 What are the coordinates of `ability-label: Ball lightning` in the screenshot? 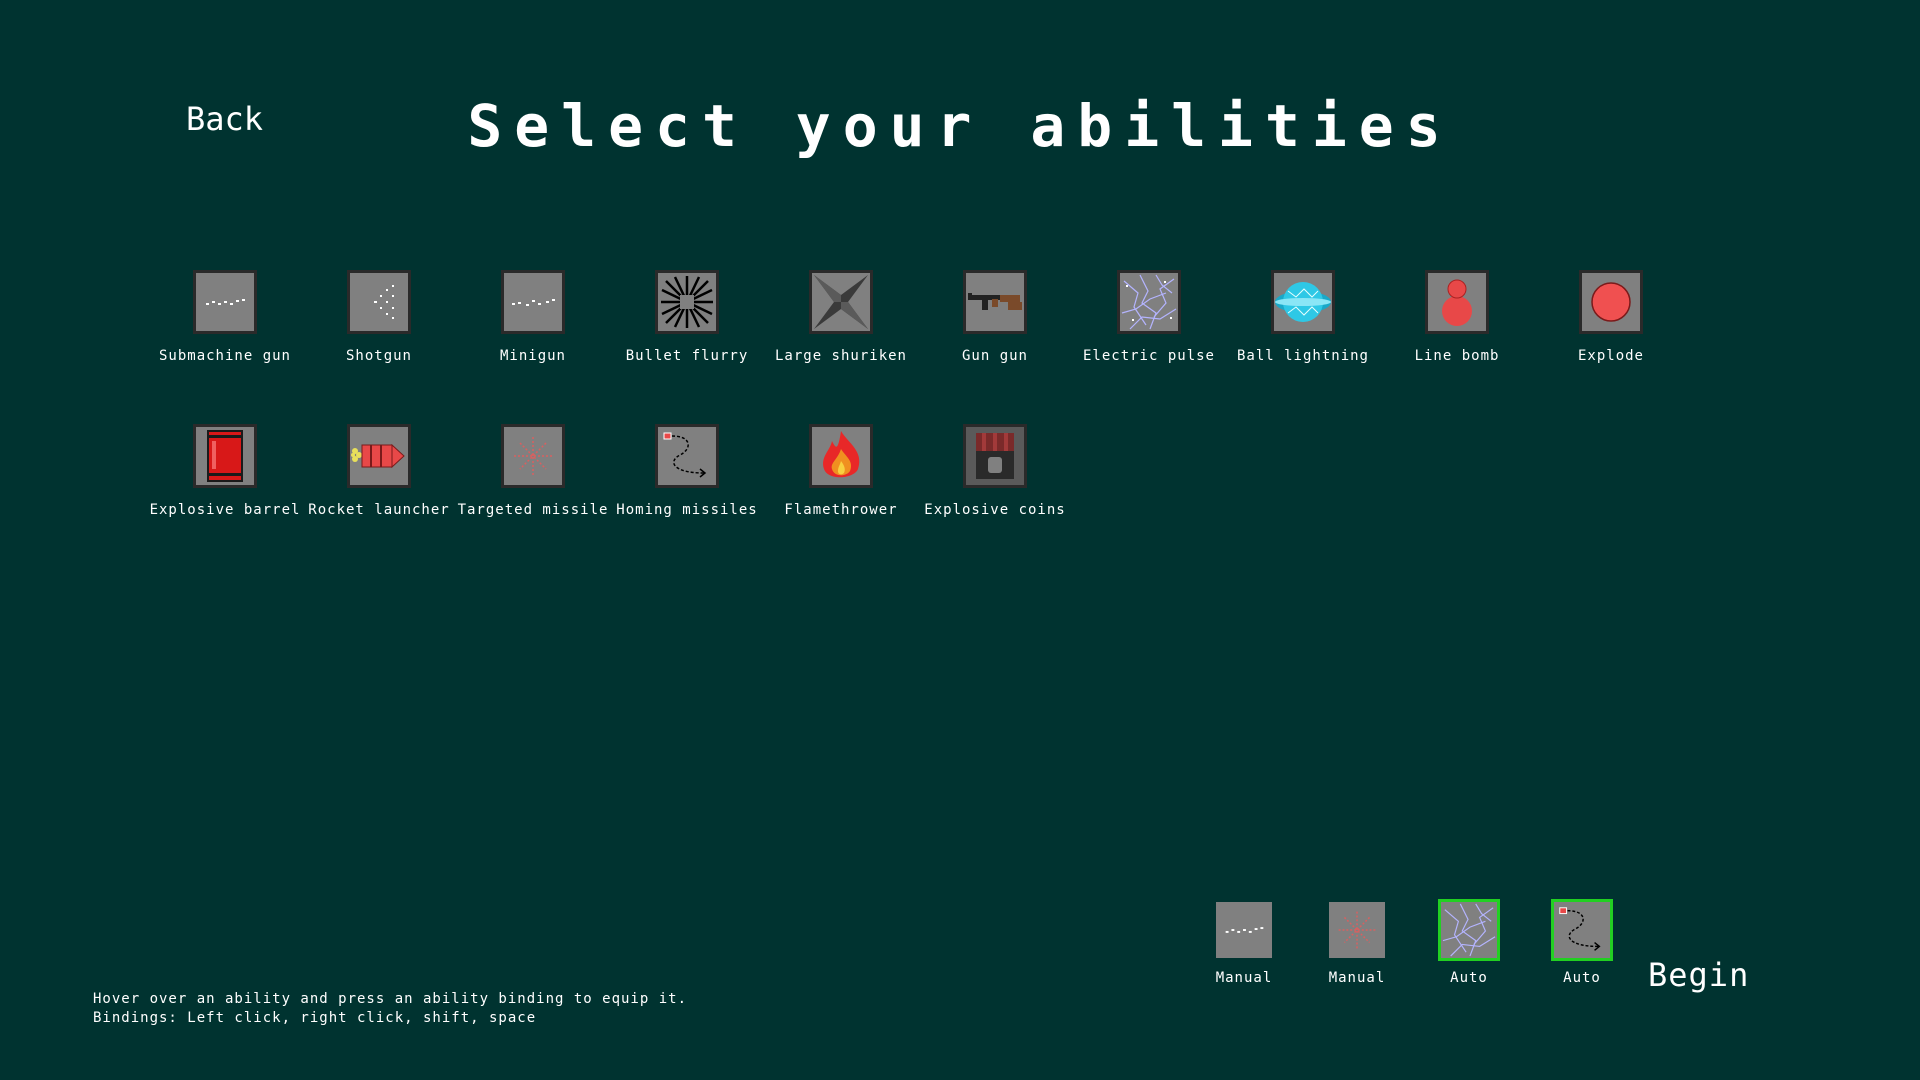 It's located at (1303, 356).